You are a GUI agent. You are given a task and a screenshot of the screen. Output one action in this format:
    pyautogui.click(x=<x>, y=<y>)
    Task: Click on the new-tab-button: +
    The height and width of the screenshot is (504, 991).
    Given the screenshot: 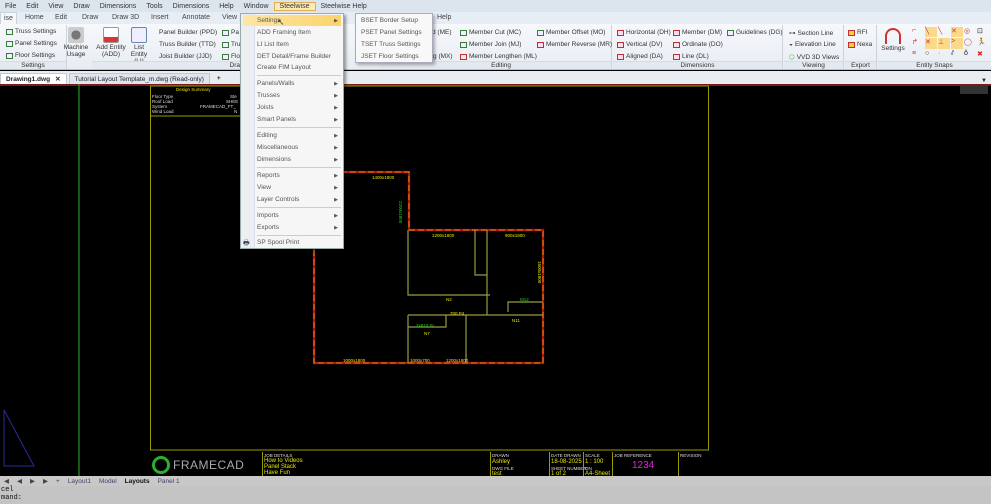 What is the action you would take?
    pyautogui.click(x=219, y=78)
    